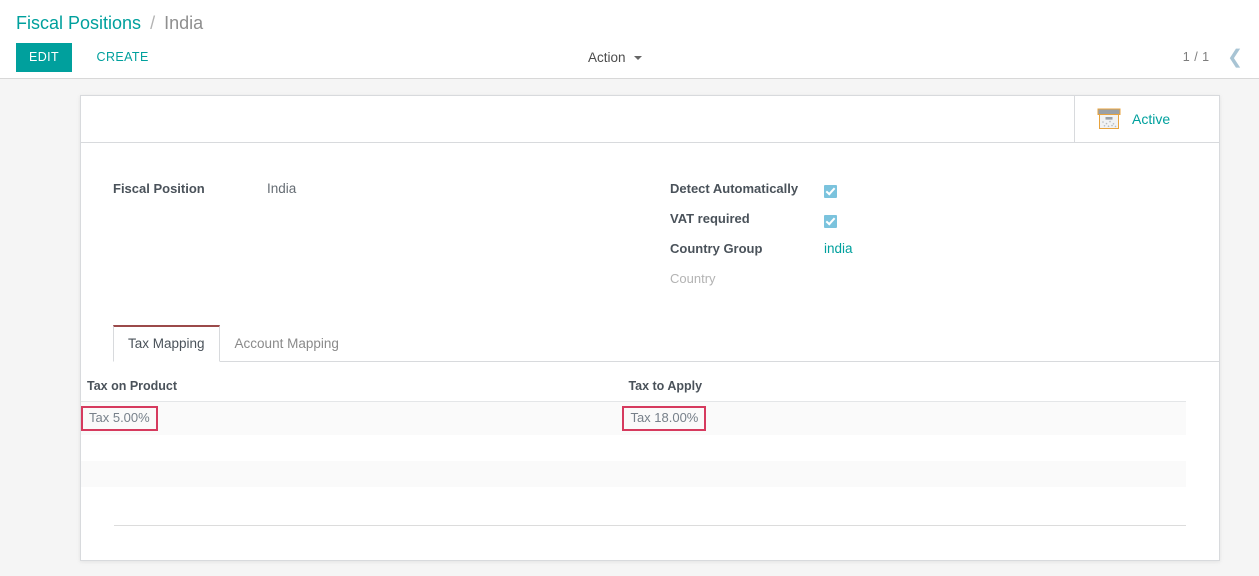 The image size is (1259, 576). I want to click on stat-button-active: Active, so click(1146, 119).